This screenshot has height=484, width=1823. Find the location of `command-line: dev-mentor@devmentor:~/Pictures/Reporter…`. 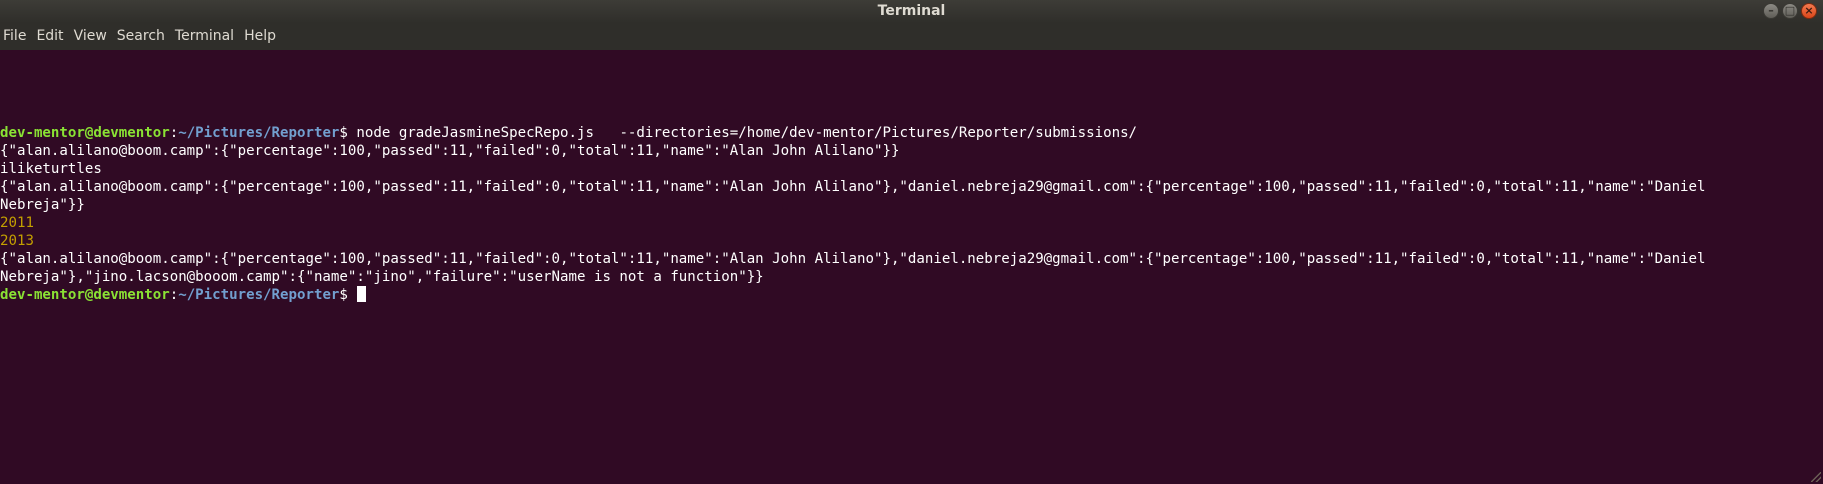

command-line: dev-mentor@devmentor:~/Pictures/Reporter… is located at coordinates (905, 133).